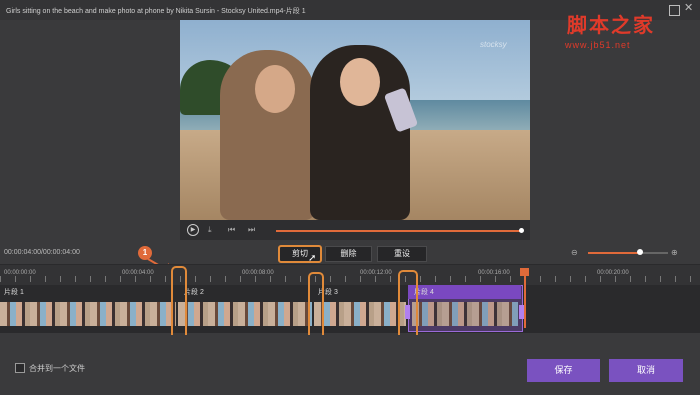 This screenshot has width=700, height=395. What do you see at coordinates (20, 368) in the screenshot?
I see `merge-checkbox` at bounding box center [20, 368].